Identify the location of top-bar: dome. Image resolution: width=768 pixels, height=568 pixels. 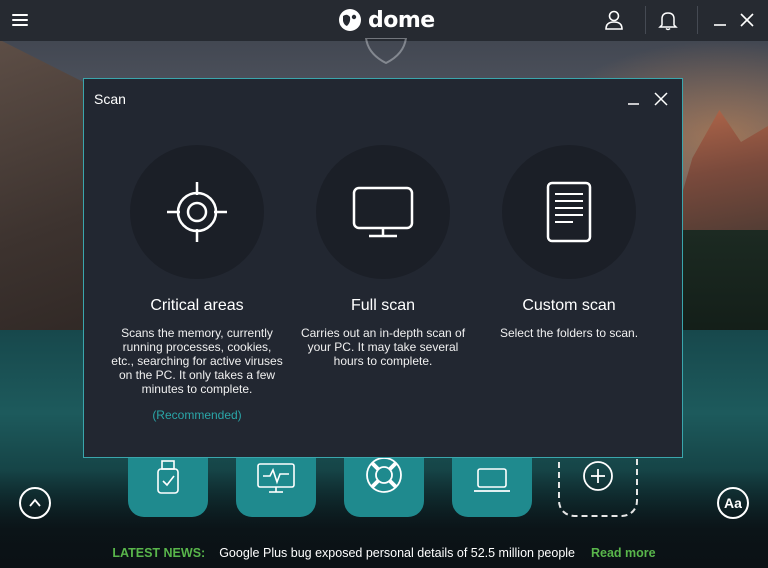
(384, 20).